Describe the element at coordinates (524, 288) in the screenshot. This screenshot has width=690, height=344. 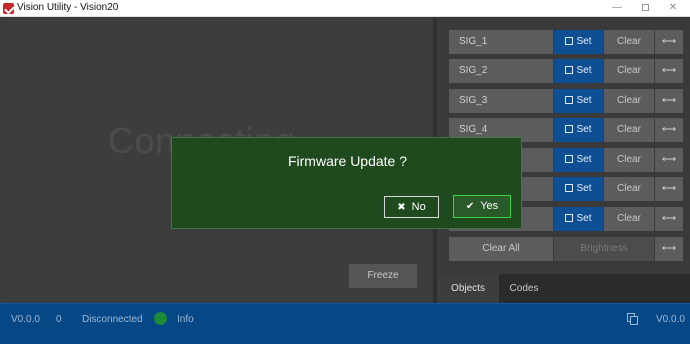
I see `tab-codes: Codes` at that location.